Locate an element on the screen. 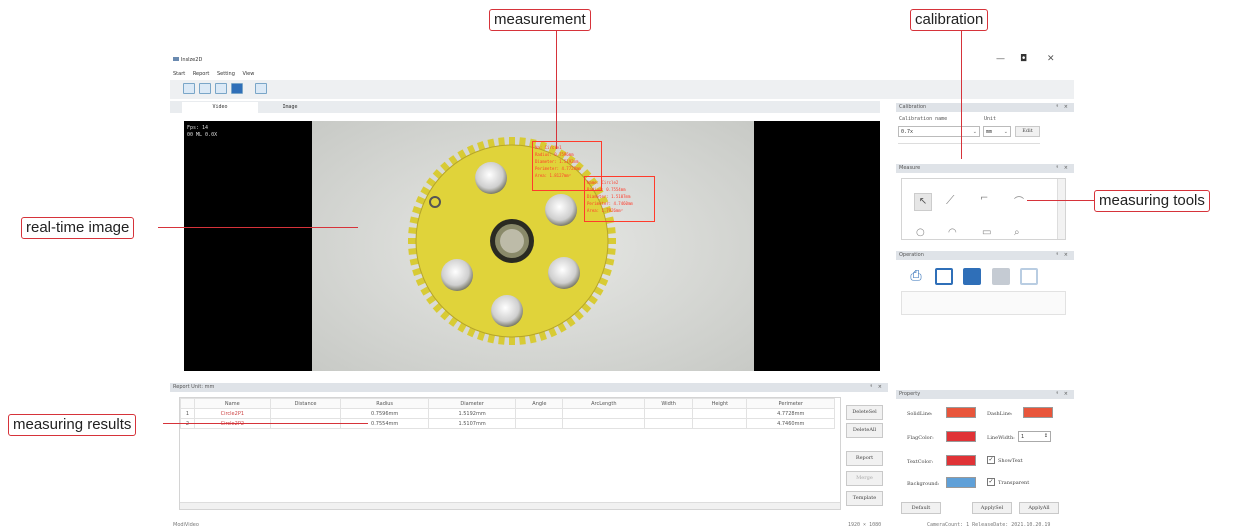 The image size is (1244, 531). transparent-label: Transparent is located at coordinates (1014, 483).